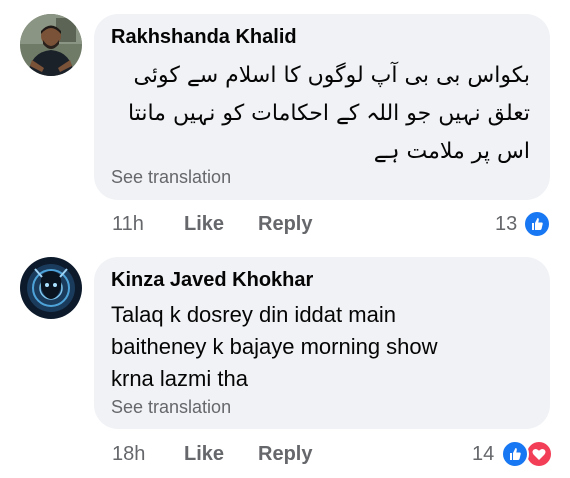 The width and height of the screenshot is (570, 478). I want to click on comment-timestamp: 11h, so click(128, 224).